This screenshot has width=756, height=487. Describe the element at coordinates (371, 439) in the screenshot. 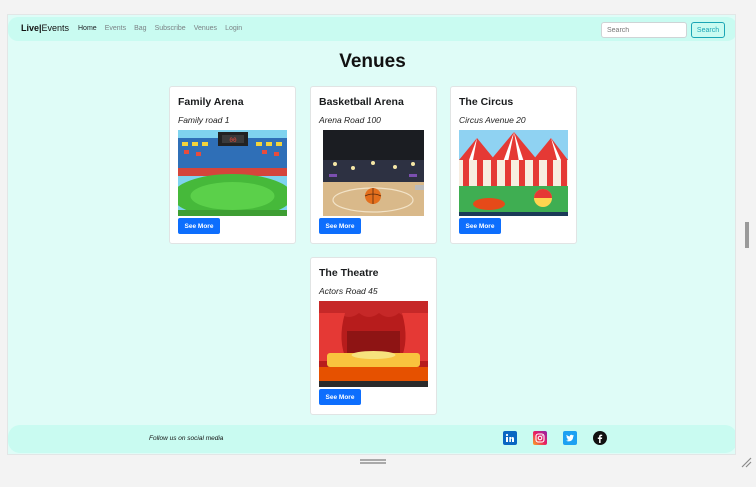

I see `footer: Follow us on social media` at that location.